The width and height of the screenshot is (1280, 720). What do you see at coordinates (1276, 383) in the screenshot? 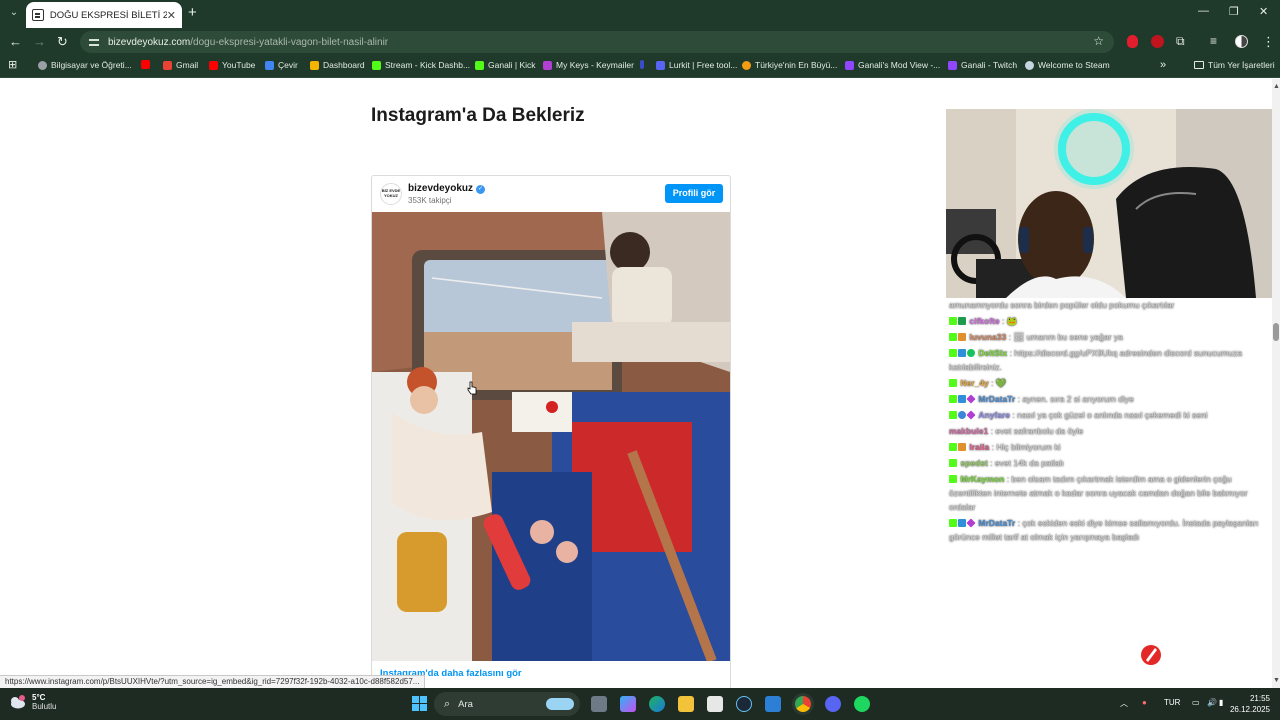
I see `page-scrollbar: ▲ ▼` at bounding box center [1276, 383].